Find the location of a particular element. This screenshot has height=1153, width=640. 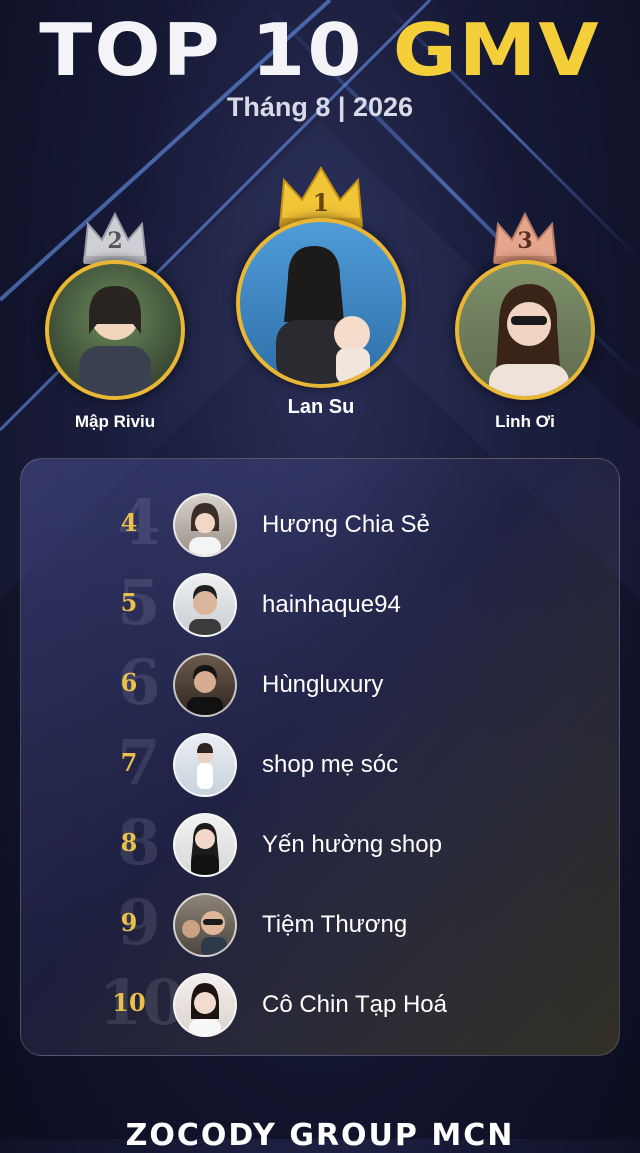

list-item: 6 6 Hùngluxury is located at coordinates (321, 682).